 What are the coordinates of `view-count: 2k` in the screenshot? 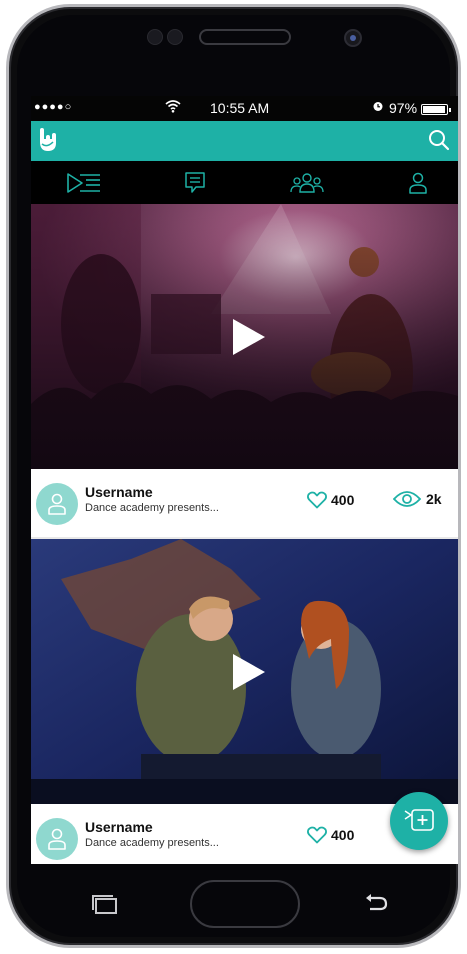 It's located at (434, 499).